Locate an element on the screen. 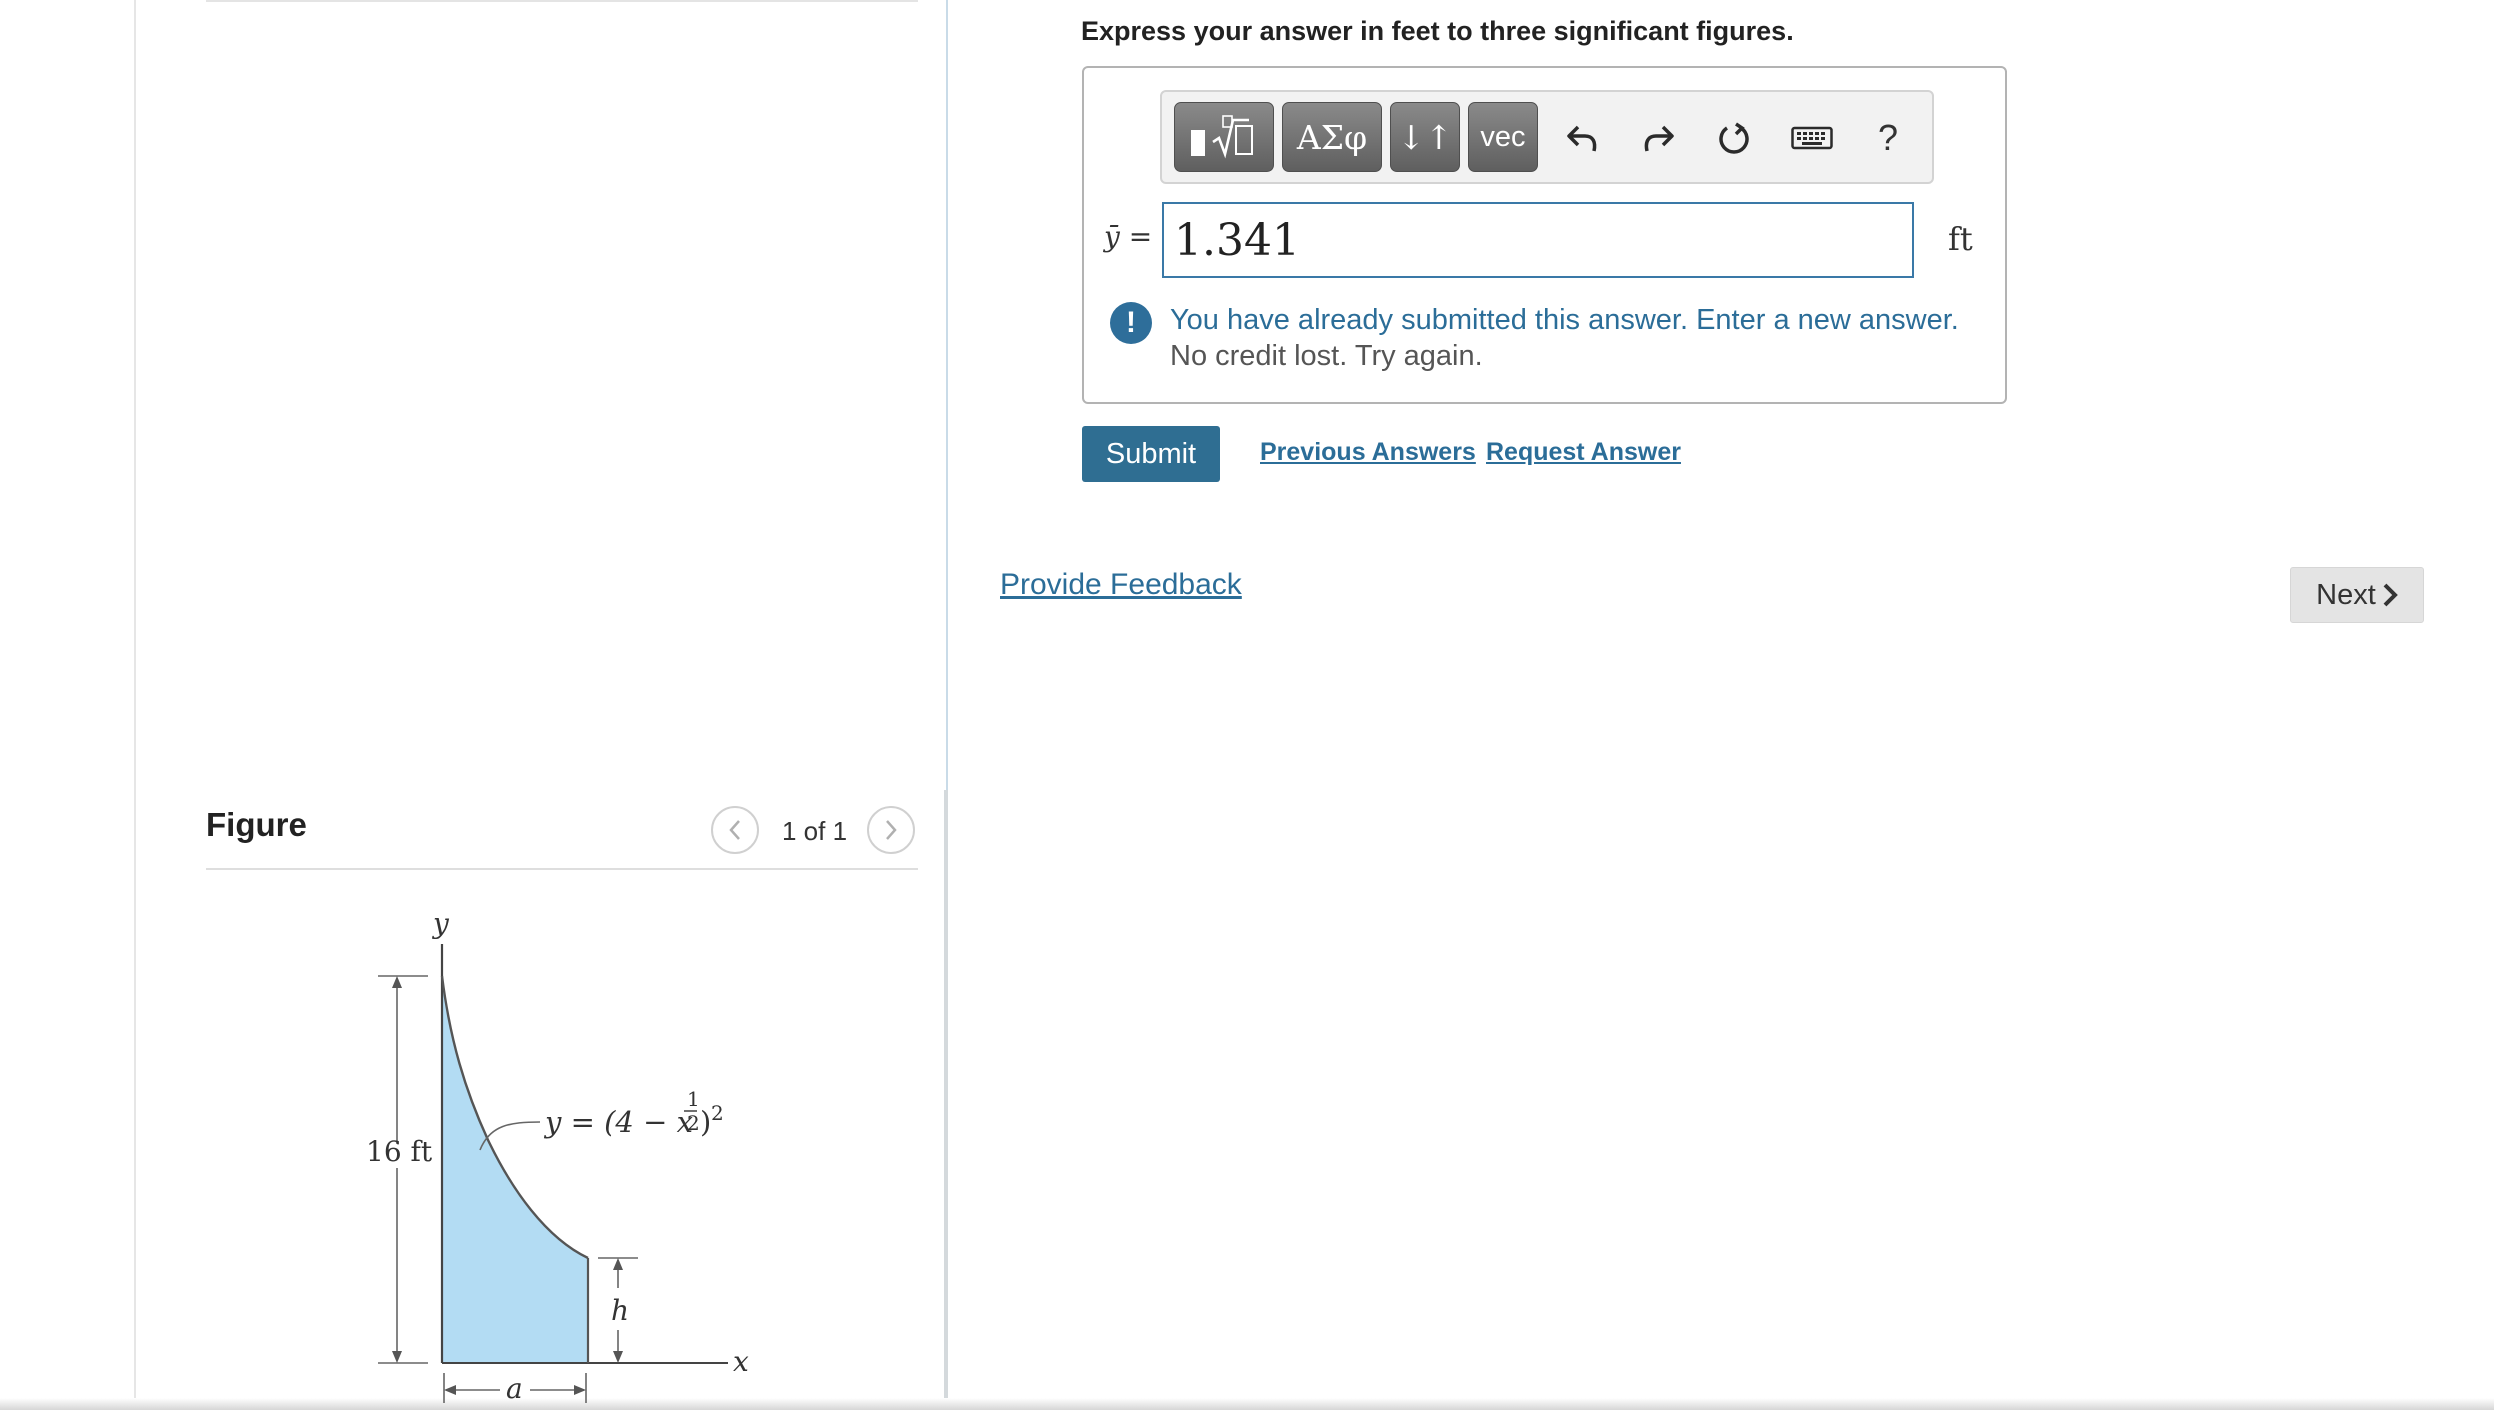  curve-equation-outer-exp: 2 is located at coordinates (717, 1113).